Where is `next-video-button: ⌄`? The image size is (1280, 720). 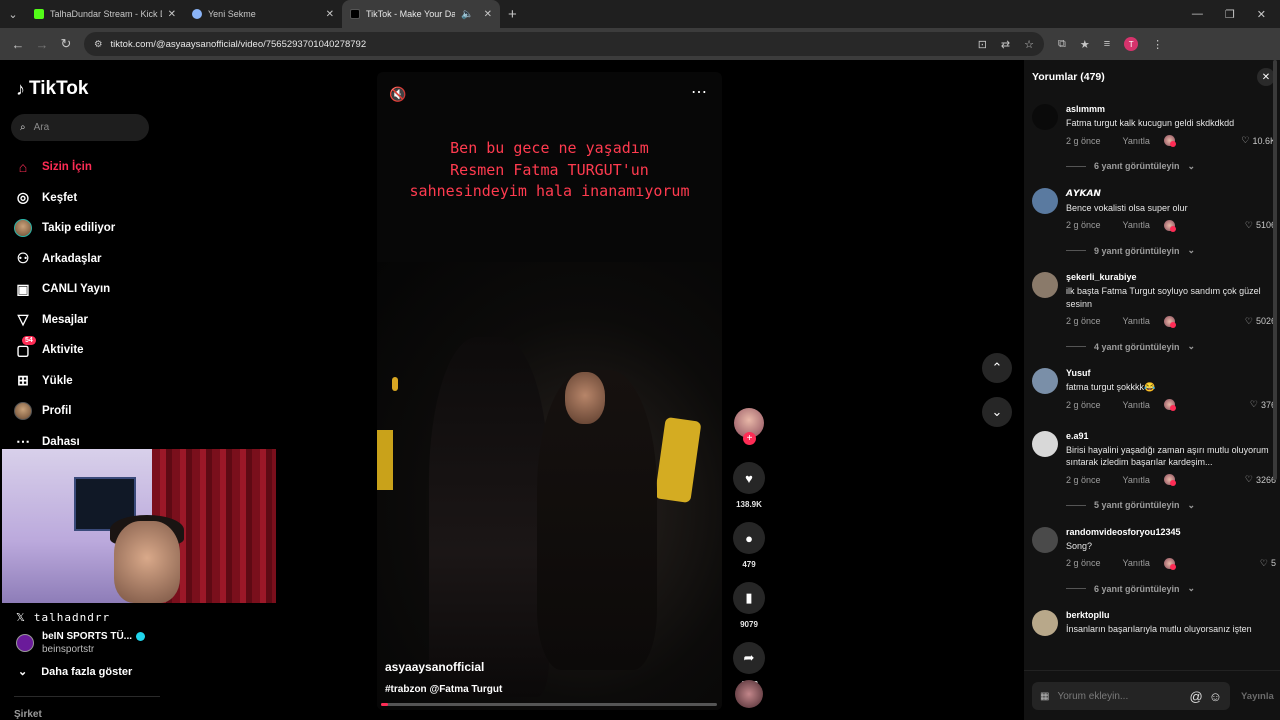 next-video-button: ⌄ is located at coordinates (997, 412).